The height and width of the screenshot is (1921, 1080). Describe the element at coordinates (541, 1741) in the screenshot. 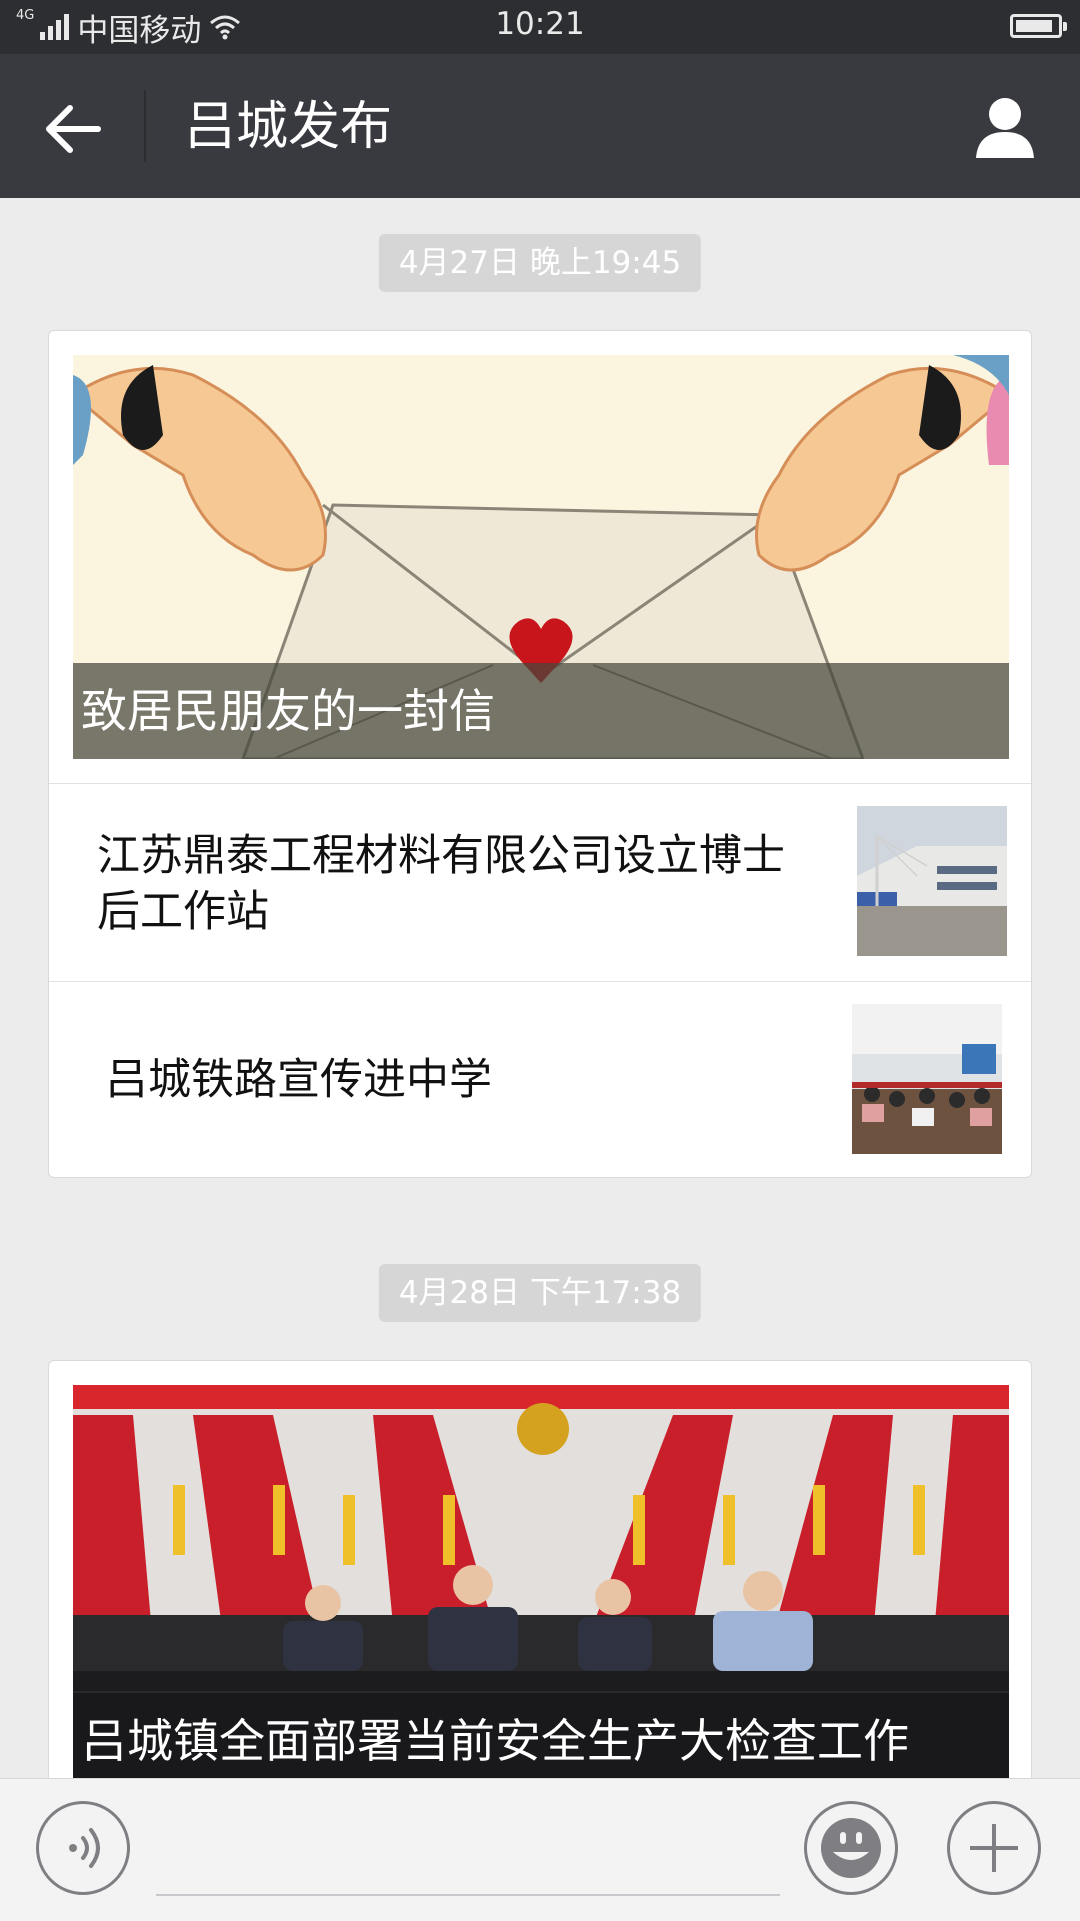

I see `cover-title: 吕城镇全面部署当前安全生产大检查工作` at that location.